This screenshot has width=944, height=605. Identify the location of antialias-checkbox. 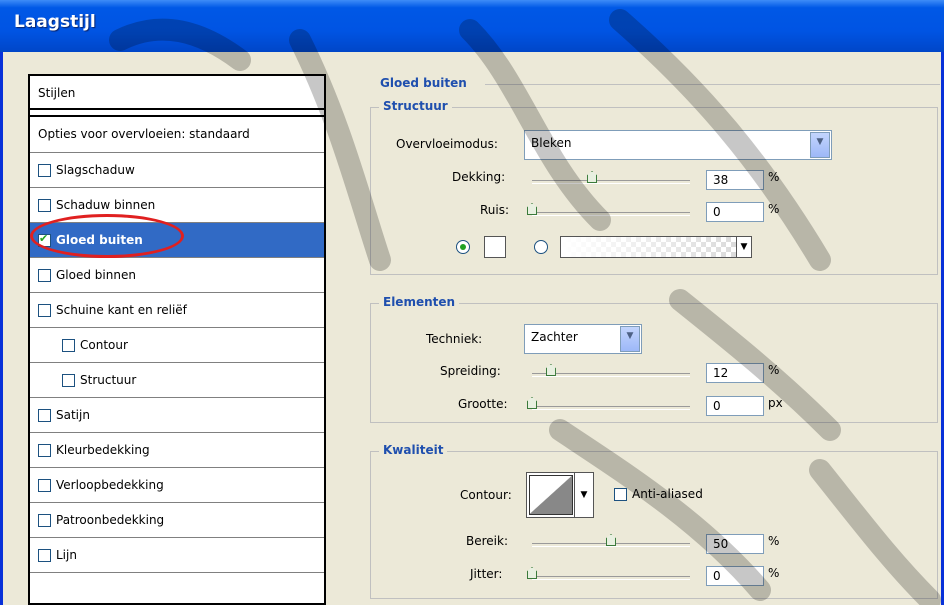
(620, 494).